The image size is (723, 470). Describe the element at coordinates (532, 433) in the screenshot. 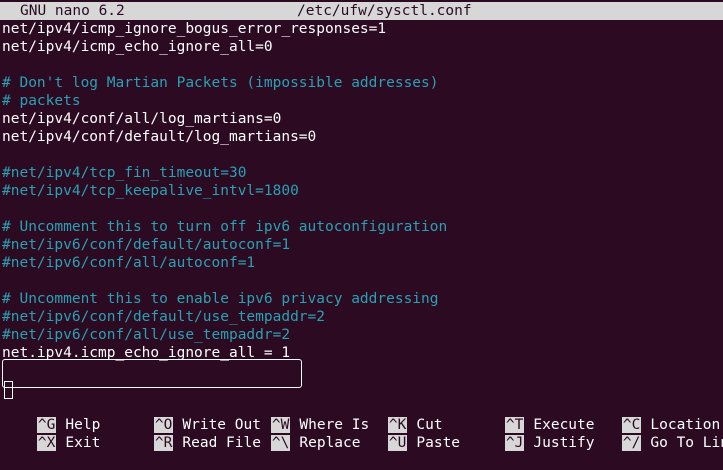

I see `shortcut-justify: ^J Justify` at that location.